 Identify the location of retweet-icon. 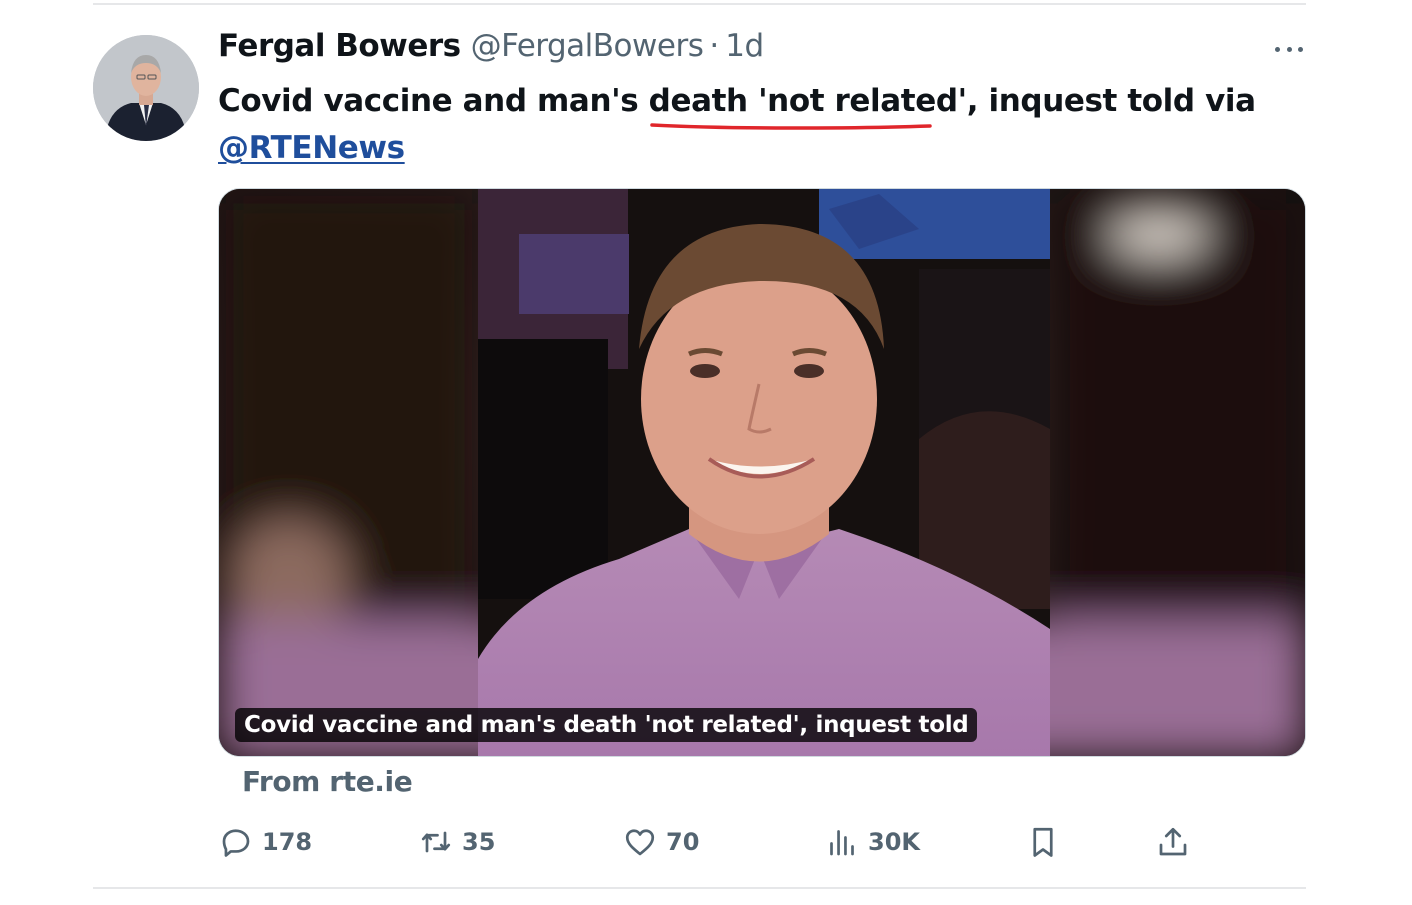
(436, 842).